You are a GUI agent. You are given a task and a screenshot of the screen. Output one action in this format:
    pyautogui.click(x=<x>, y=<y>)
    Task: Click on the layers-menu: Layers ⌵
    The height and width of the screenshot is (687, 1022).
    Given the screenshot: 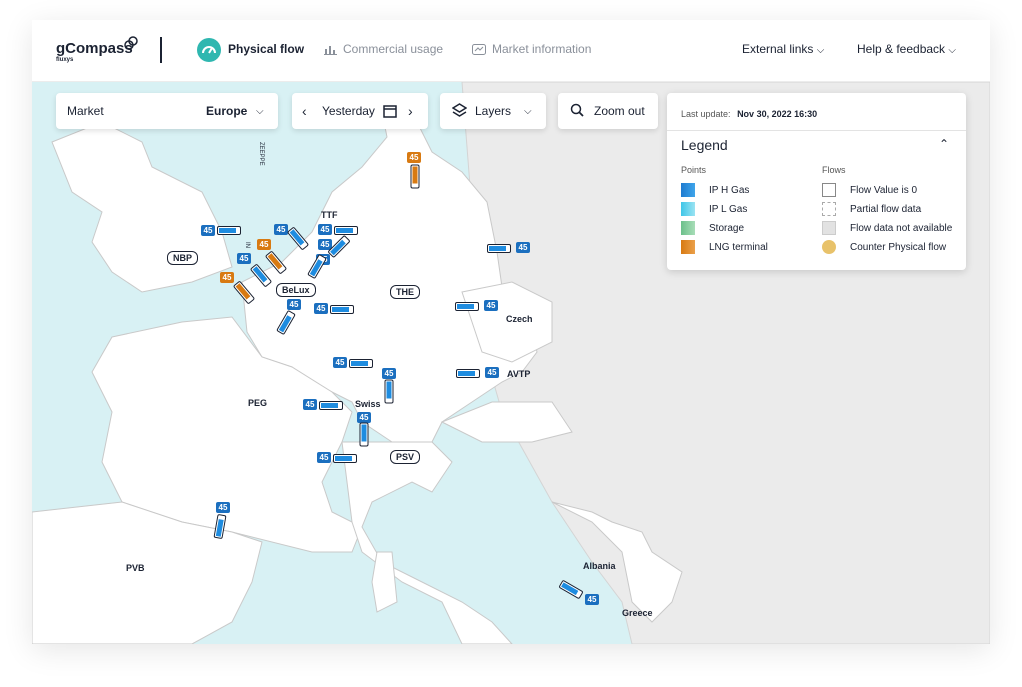 What is the action you would take?
    pyautogui.click(x=493, y=111)
    